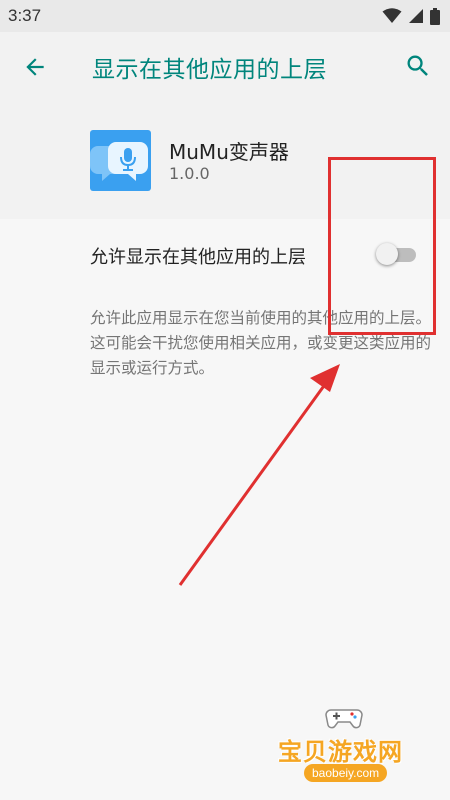  Describe the element at coordinates (225, 16) in the screenshot. I see `status-bar: 3:37` at that location.